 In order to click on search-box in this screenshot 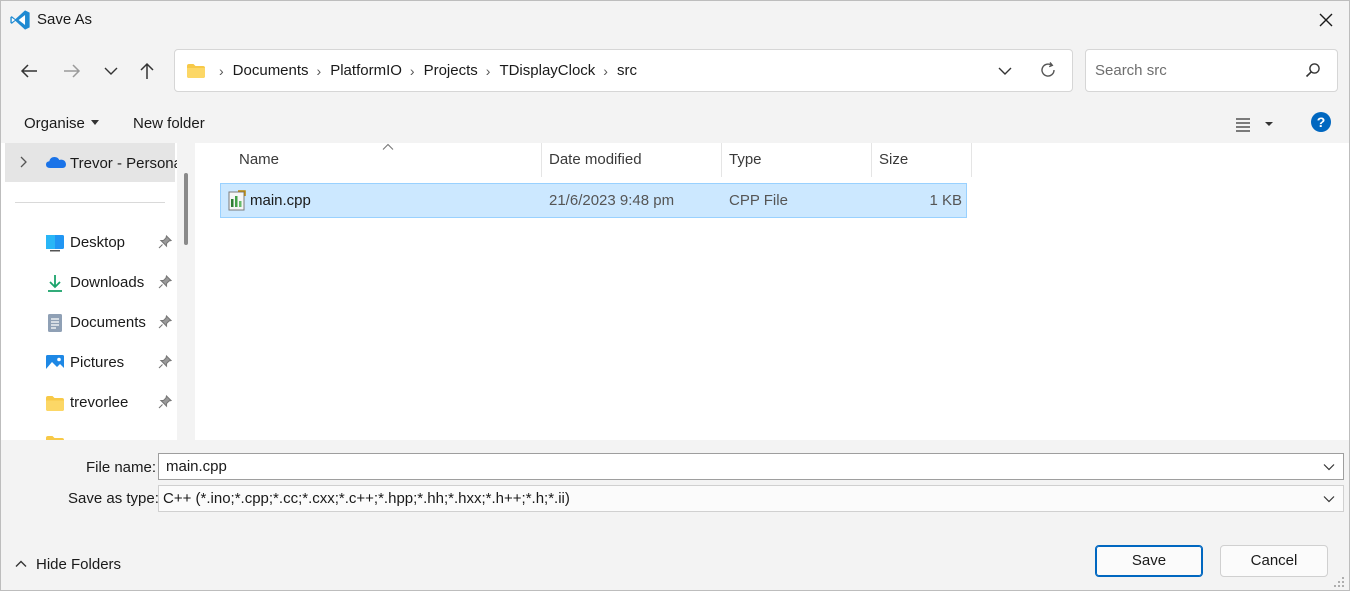, I will do `click(1211, 70)`.